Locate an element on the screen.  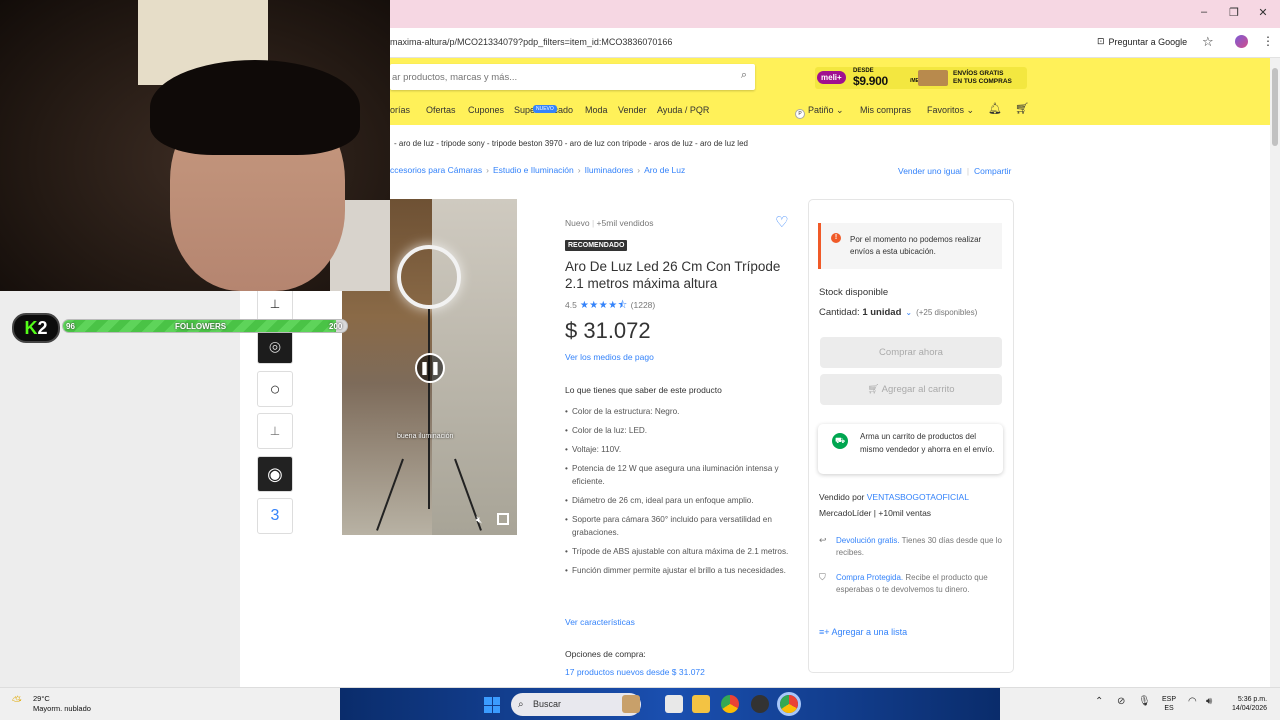
followers-goal-widget: K2 96 FOLLOWERS 200 is located at coordinates (181, 328).